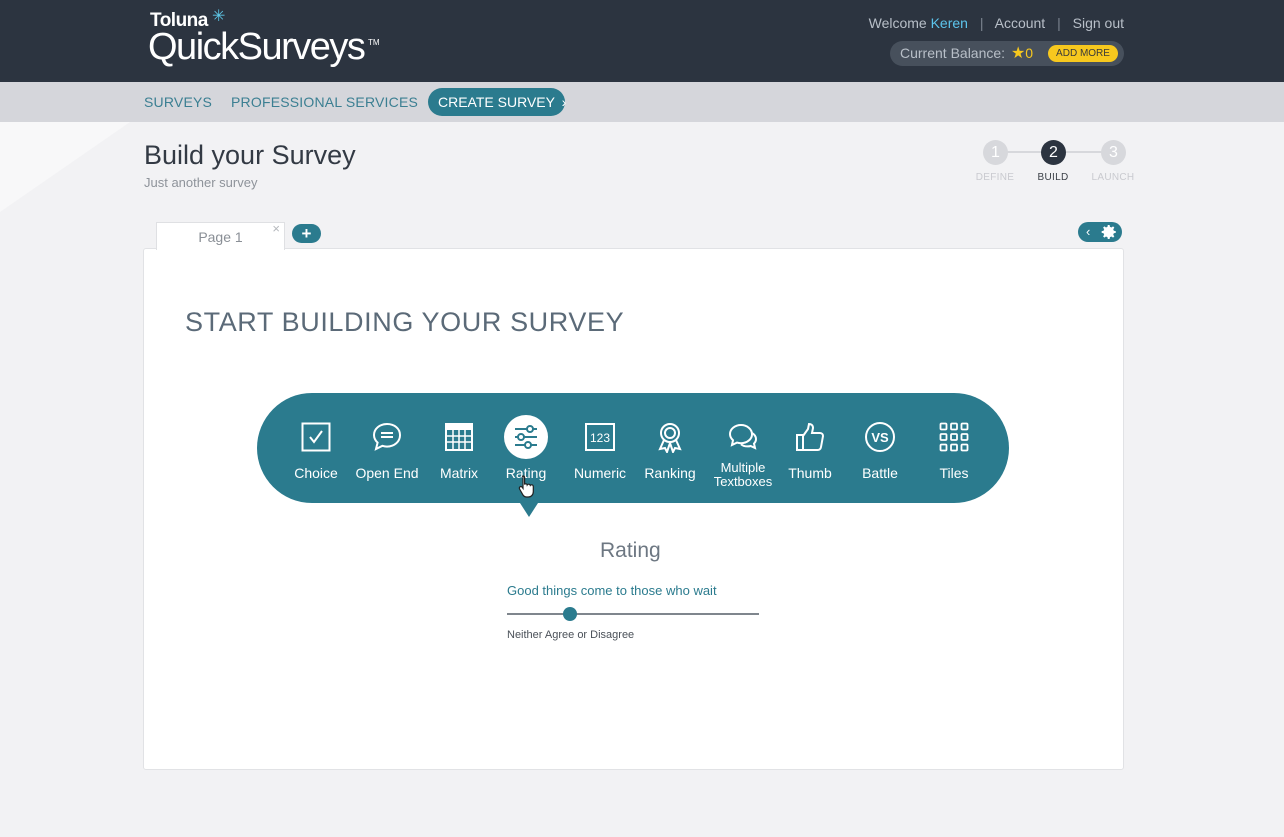 The width and height of the screenshot is (1284, 837). I want to click on qtype-battle: VS Battle, so click(880, 448).